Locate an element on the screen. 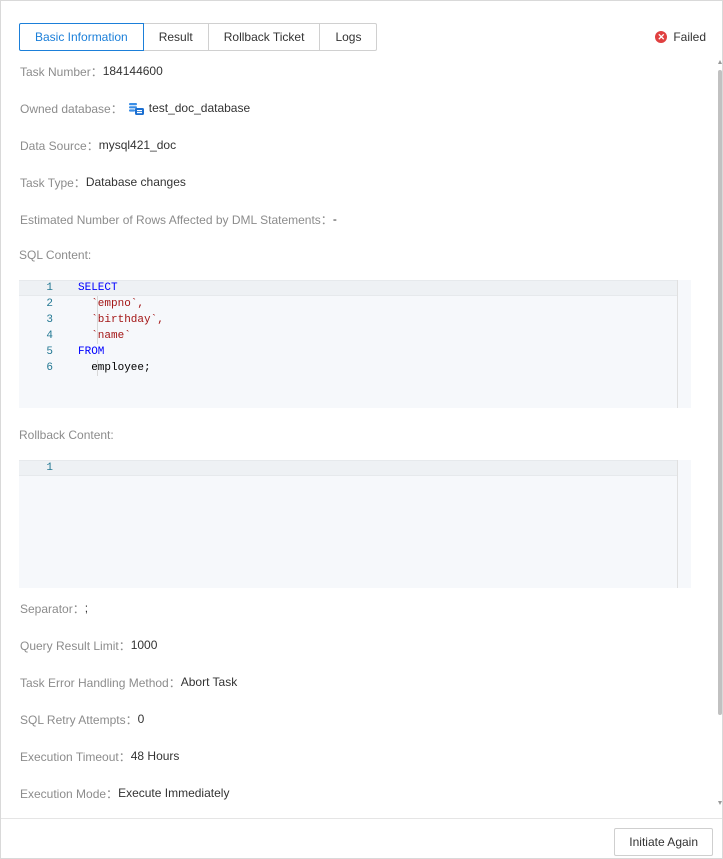 Image resolution: width=723 pixels, height=859 pixels. error-handling-row: Task Error Handling Method： Abort Task is located at coordinates (128, 682).